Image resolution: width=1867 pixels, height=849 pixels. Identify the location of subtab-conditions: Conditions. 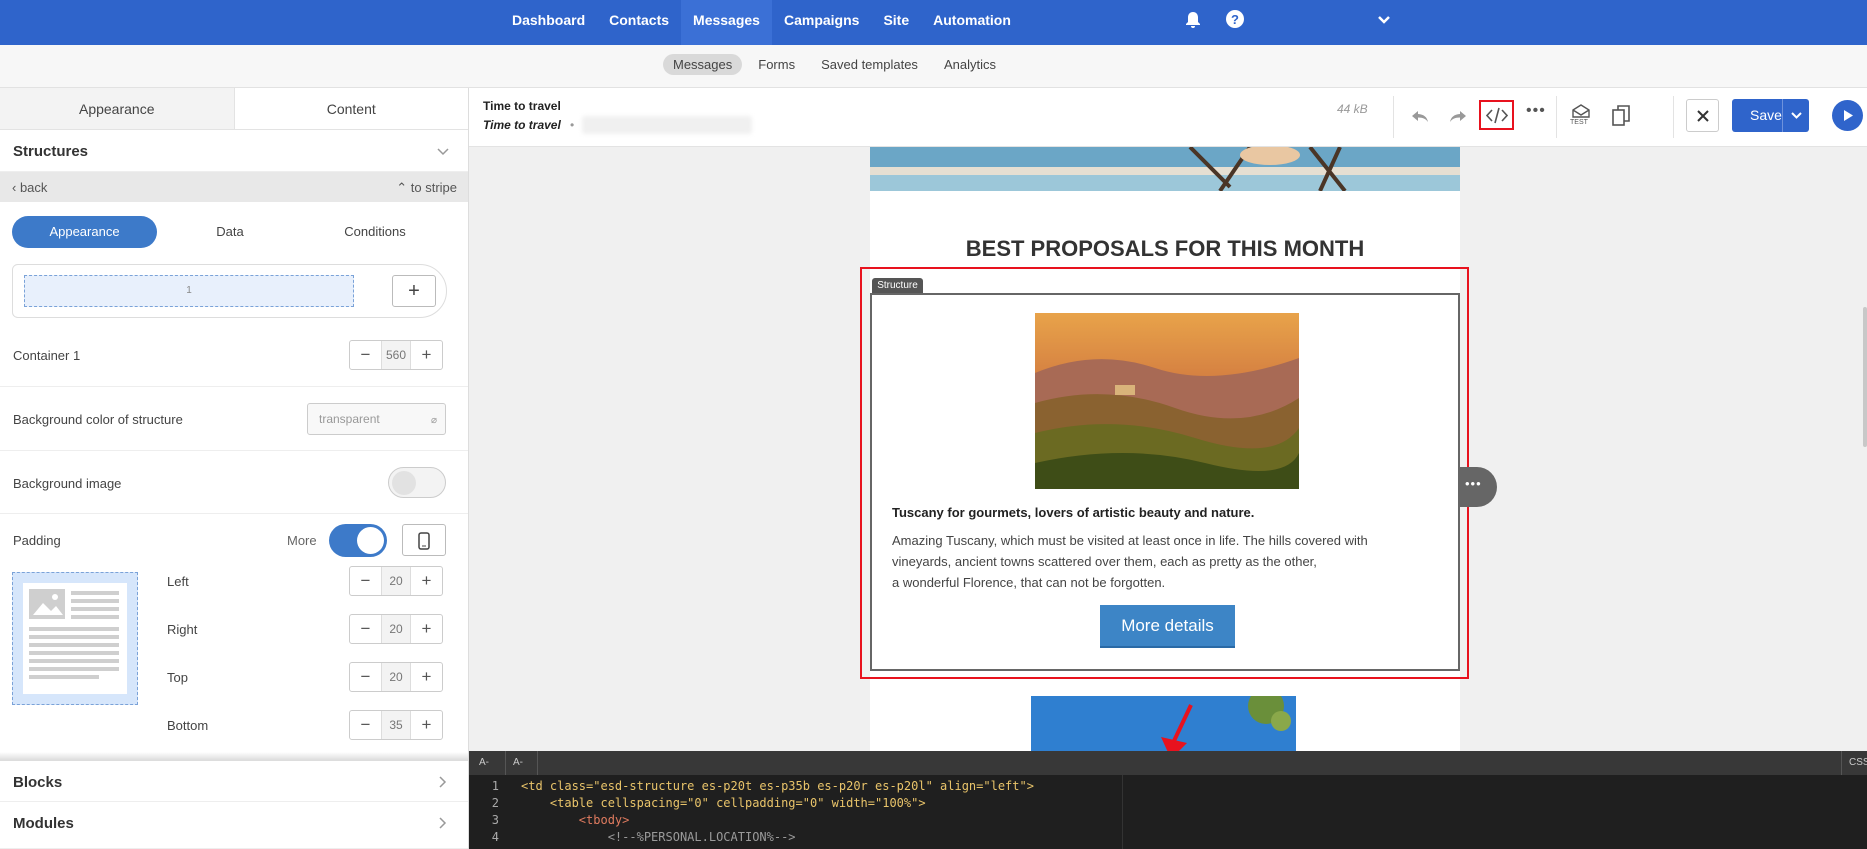
(375, 231).